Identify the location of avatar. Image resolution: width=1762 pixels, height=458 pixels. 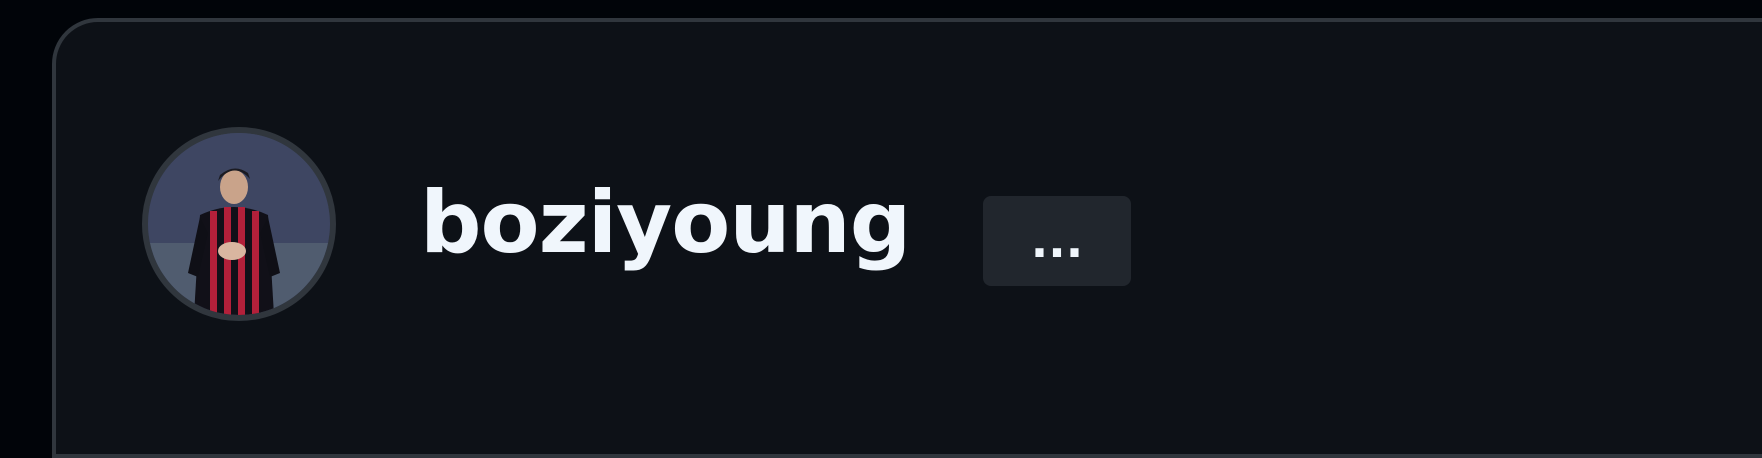
(239, 224).